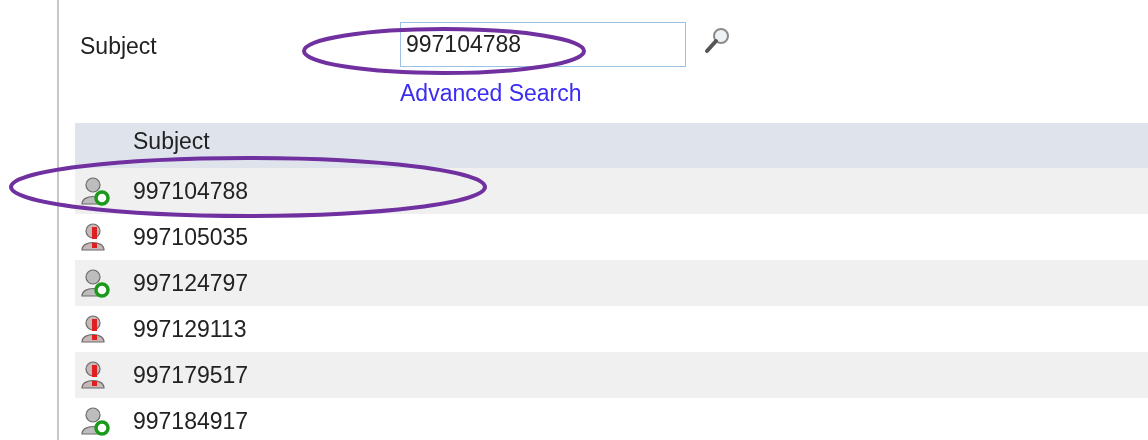  What do you see at coordinates (611, 191) in the screenshot?
I see `table-row: 997104788` at bounding box center [611, 191].